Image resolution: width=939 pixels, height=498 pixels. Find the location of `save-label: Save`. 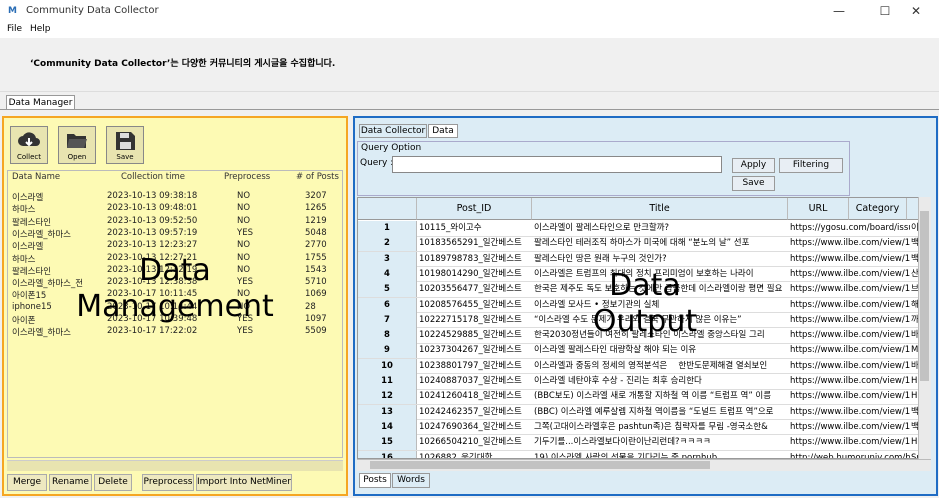

save-label: Save is located at coordinates (125, 157).